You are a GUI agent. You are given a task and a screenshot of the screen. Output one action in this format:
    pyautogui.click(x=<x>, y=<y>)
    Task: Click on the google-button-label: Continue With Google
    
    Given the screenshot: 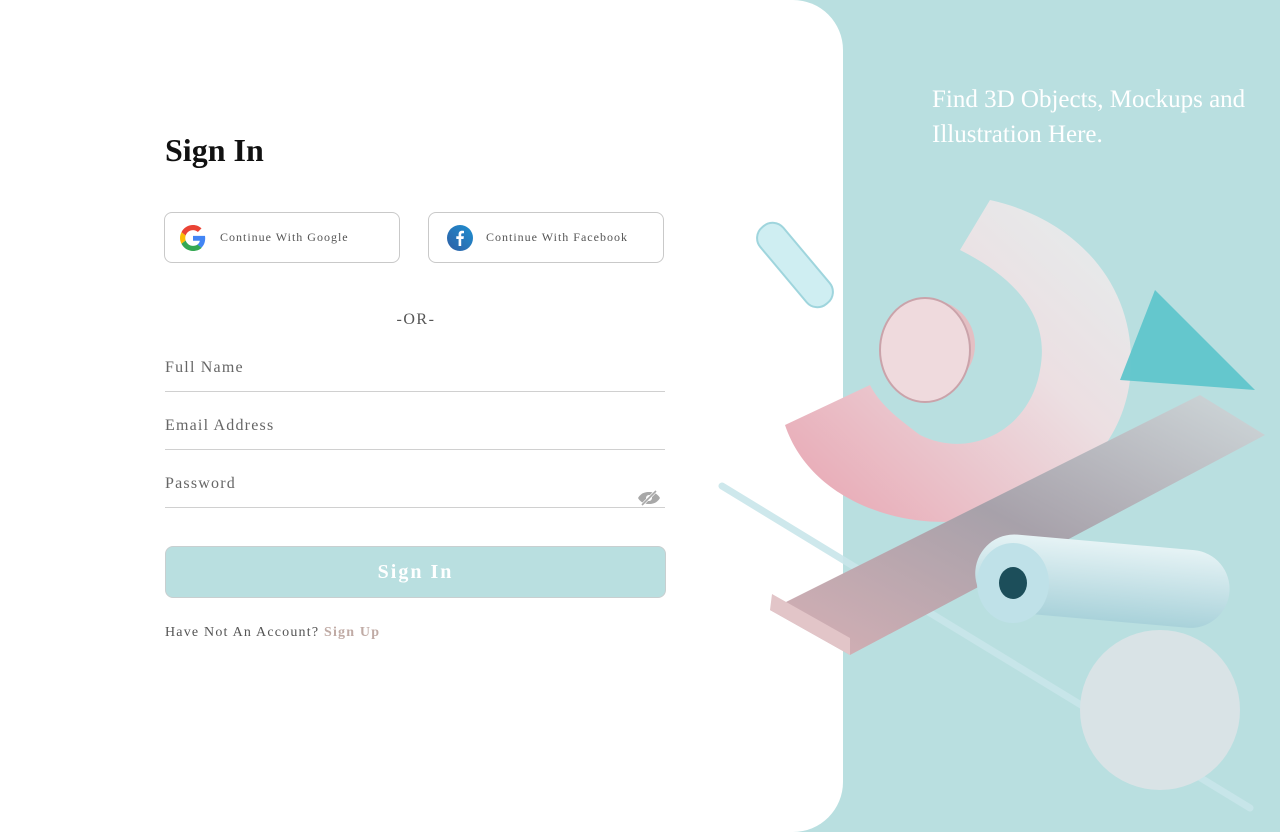 What is the action you would take?
    pyautogui.click(x=284, y=237)
    